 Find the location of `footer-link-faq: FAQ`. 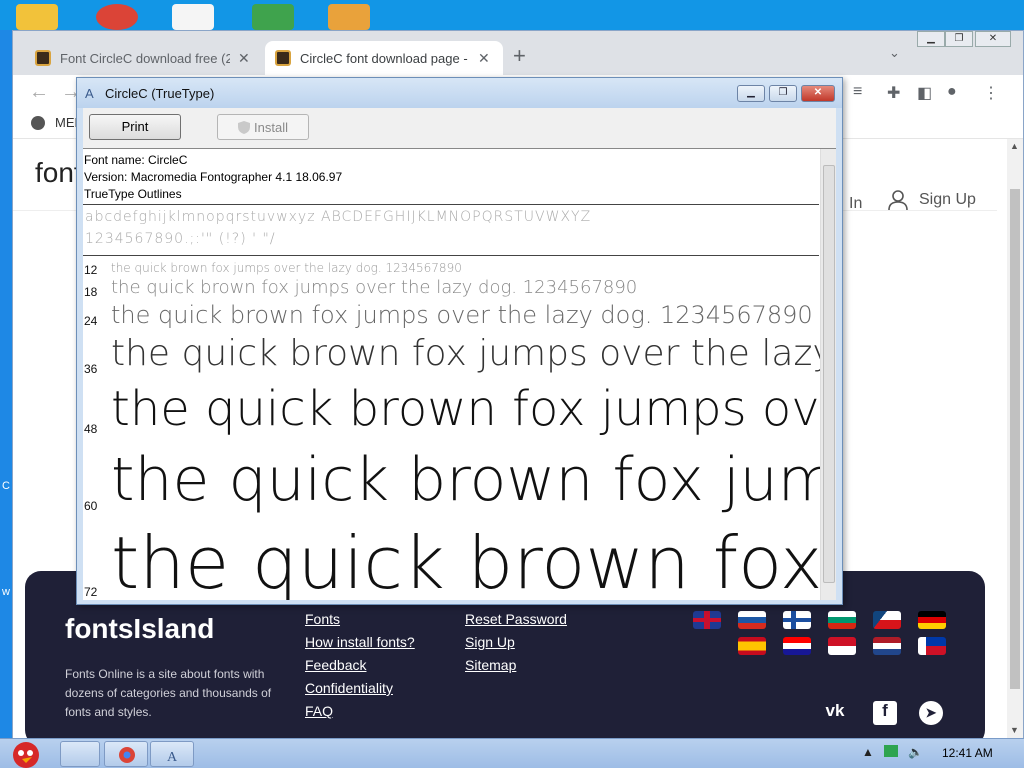

footer-link-faq: FAQ is located at coordinates (319, 711).